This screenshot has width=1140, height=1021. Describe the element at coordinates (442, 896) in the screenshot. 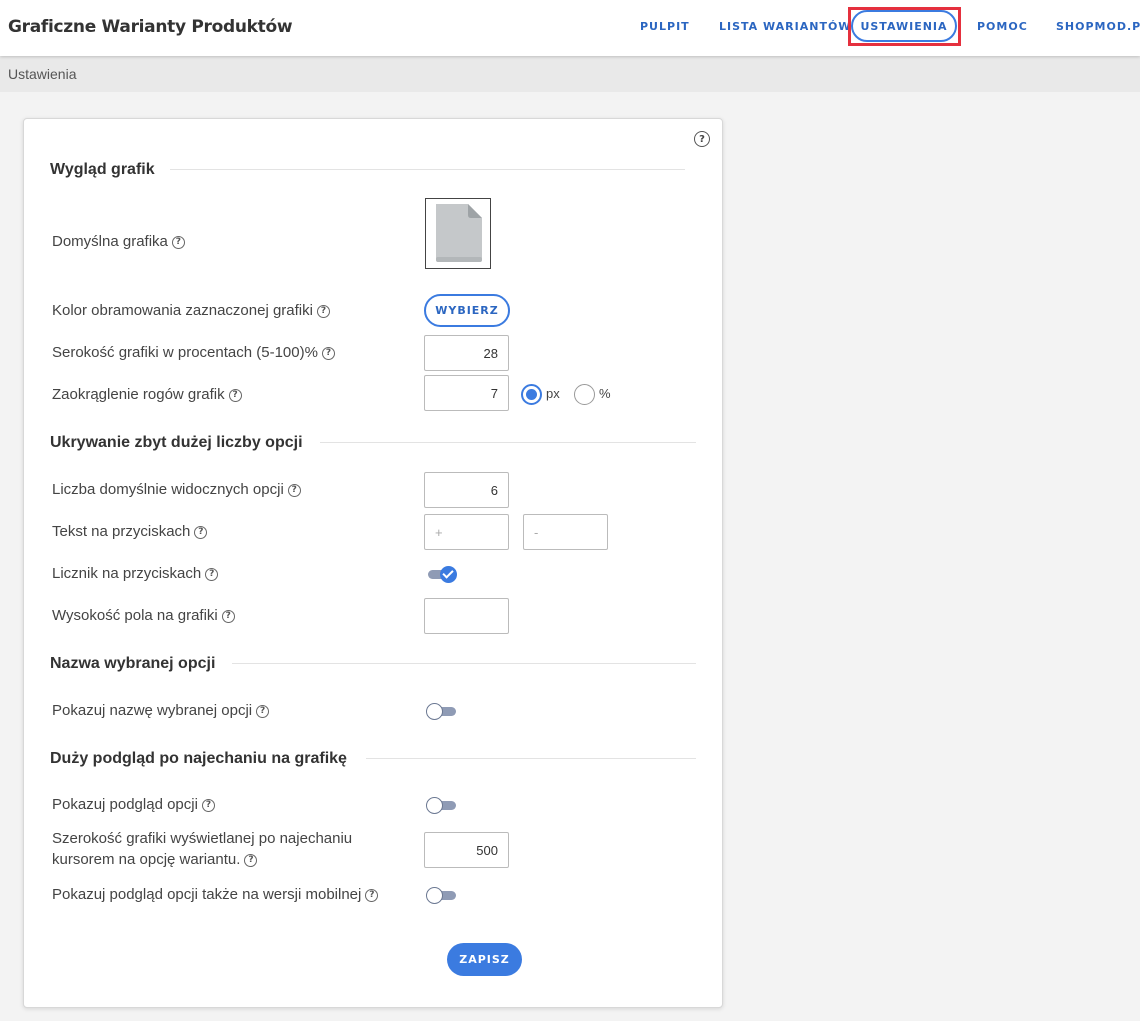

I see `mobile-preview-toggle` at that location.